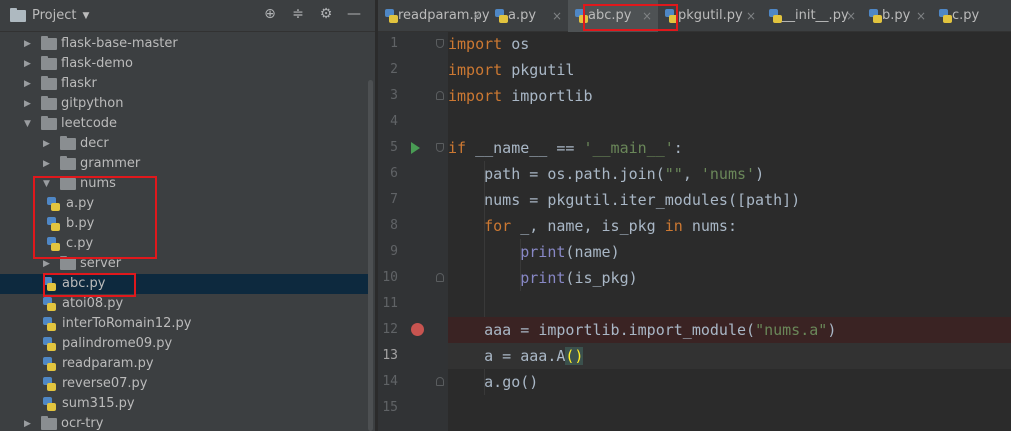 The height and width of the screenshot is (431, 1011). Describe the element at coordinates (543, 252) in the screenshot. I see `code-builtin: print` at that location.